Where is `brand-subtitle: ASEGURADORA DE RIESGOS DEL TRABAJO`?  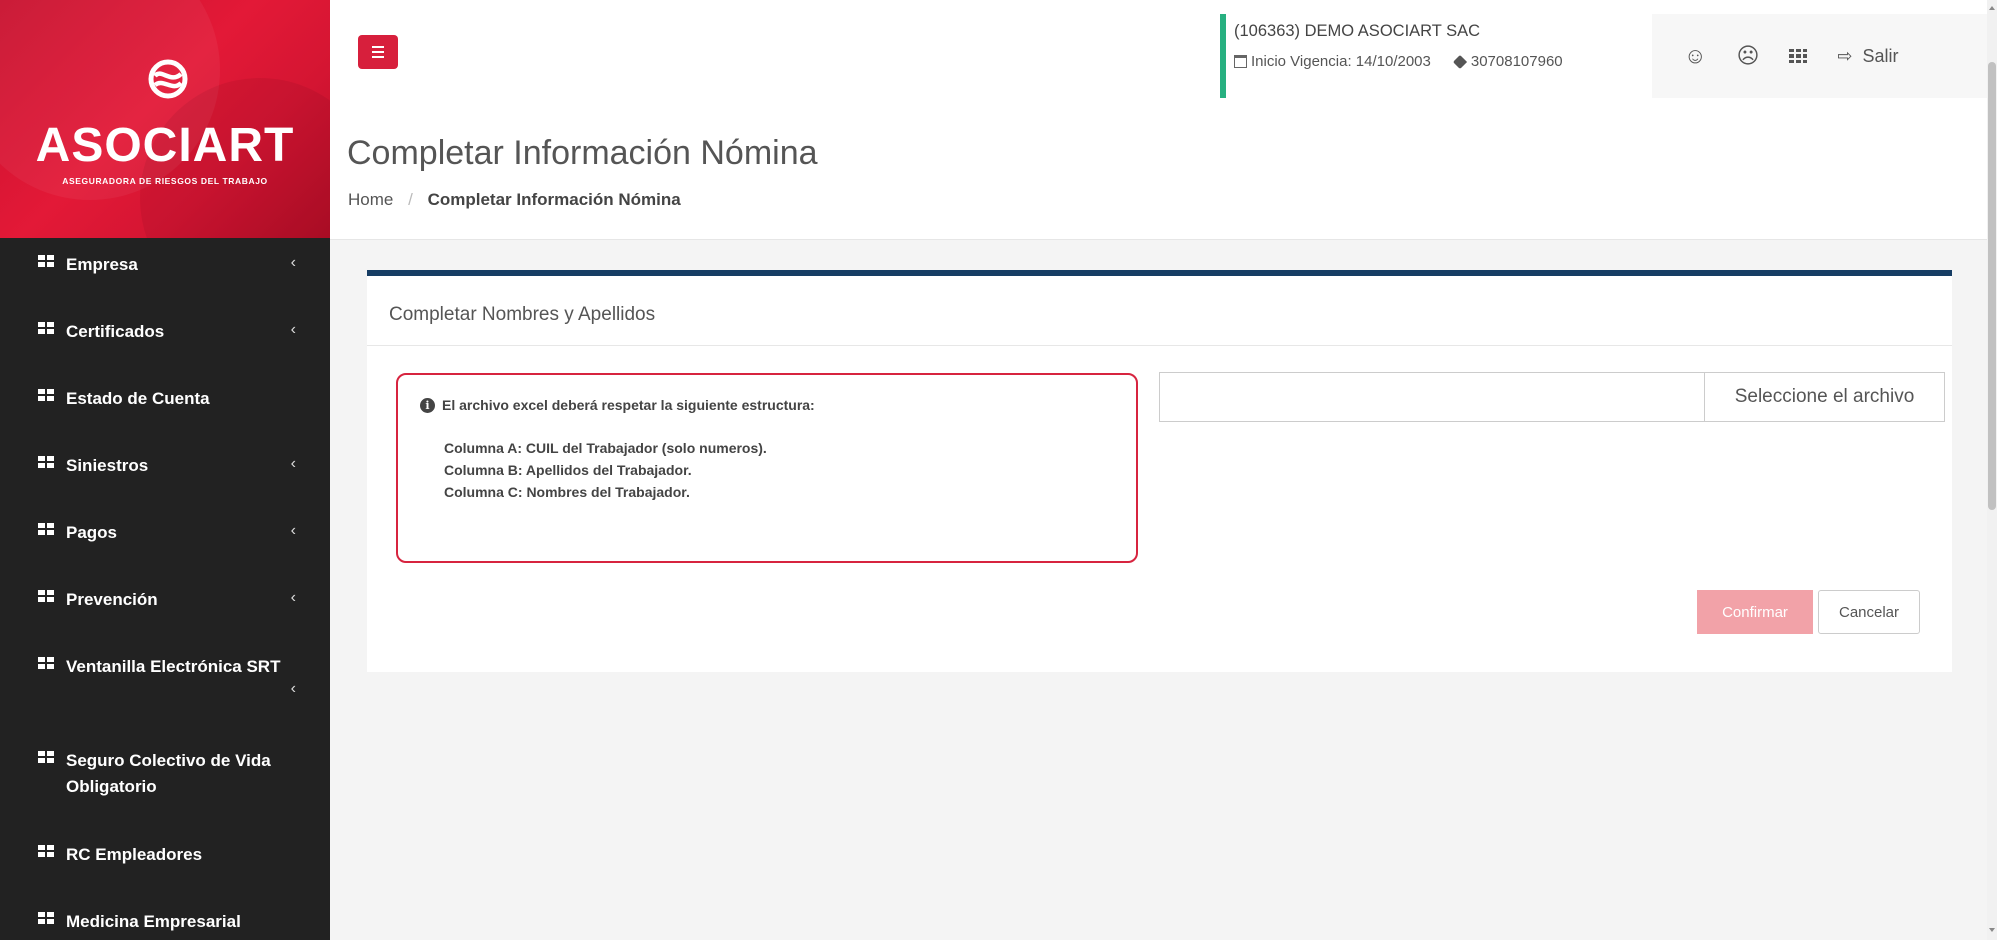
brand-subtitle: ASEGURADORA DE RIESGOS DEL TRABAJO is located at coordinates (165, 181).